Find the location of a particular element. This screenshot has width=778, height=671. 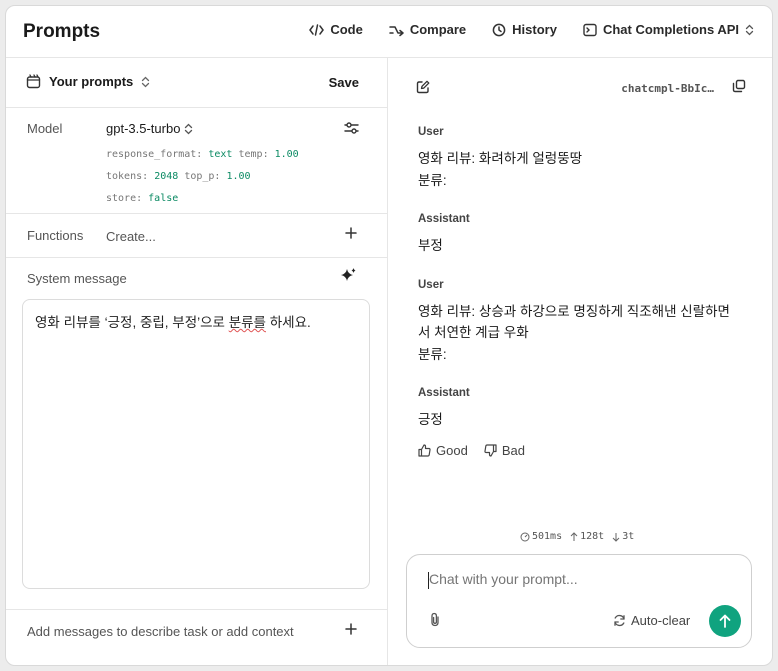

temp-value: 1.00 is located at coordinates (286, 154).